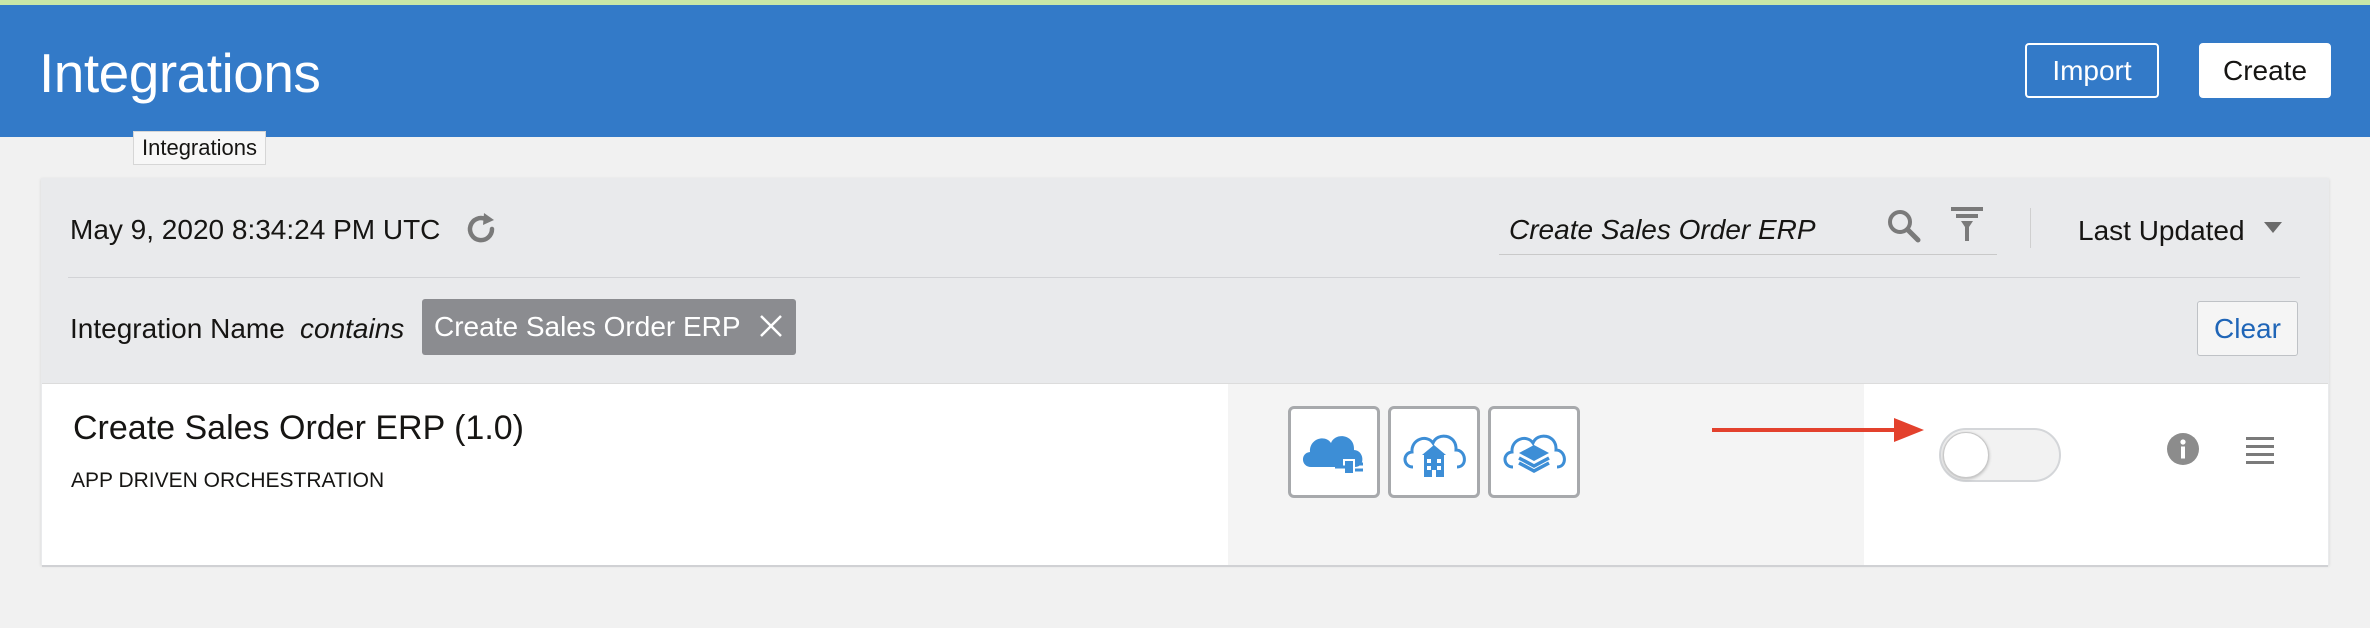 The width and height of the screenshot is (2370, 628). What do you see at coordinates (587, 326) in the screenshot?
I see `filter-chip-label: Create Sales Order ERP` at bounding box center [587, 326].